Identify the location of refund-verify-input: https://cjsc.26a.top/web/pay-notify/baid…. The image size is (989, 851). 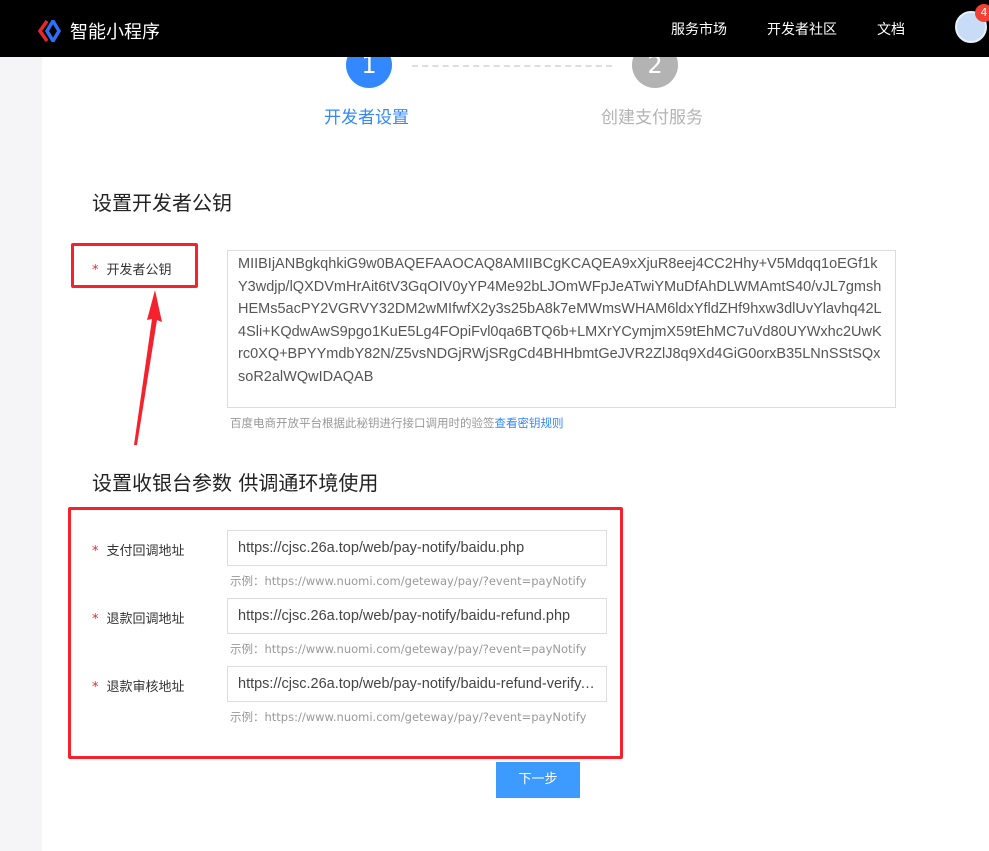
(417, 684).